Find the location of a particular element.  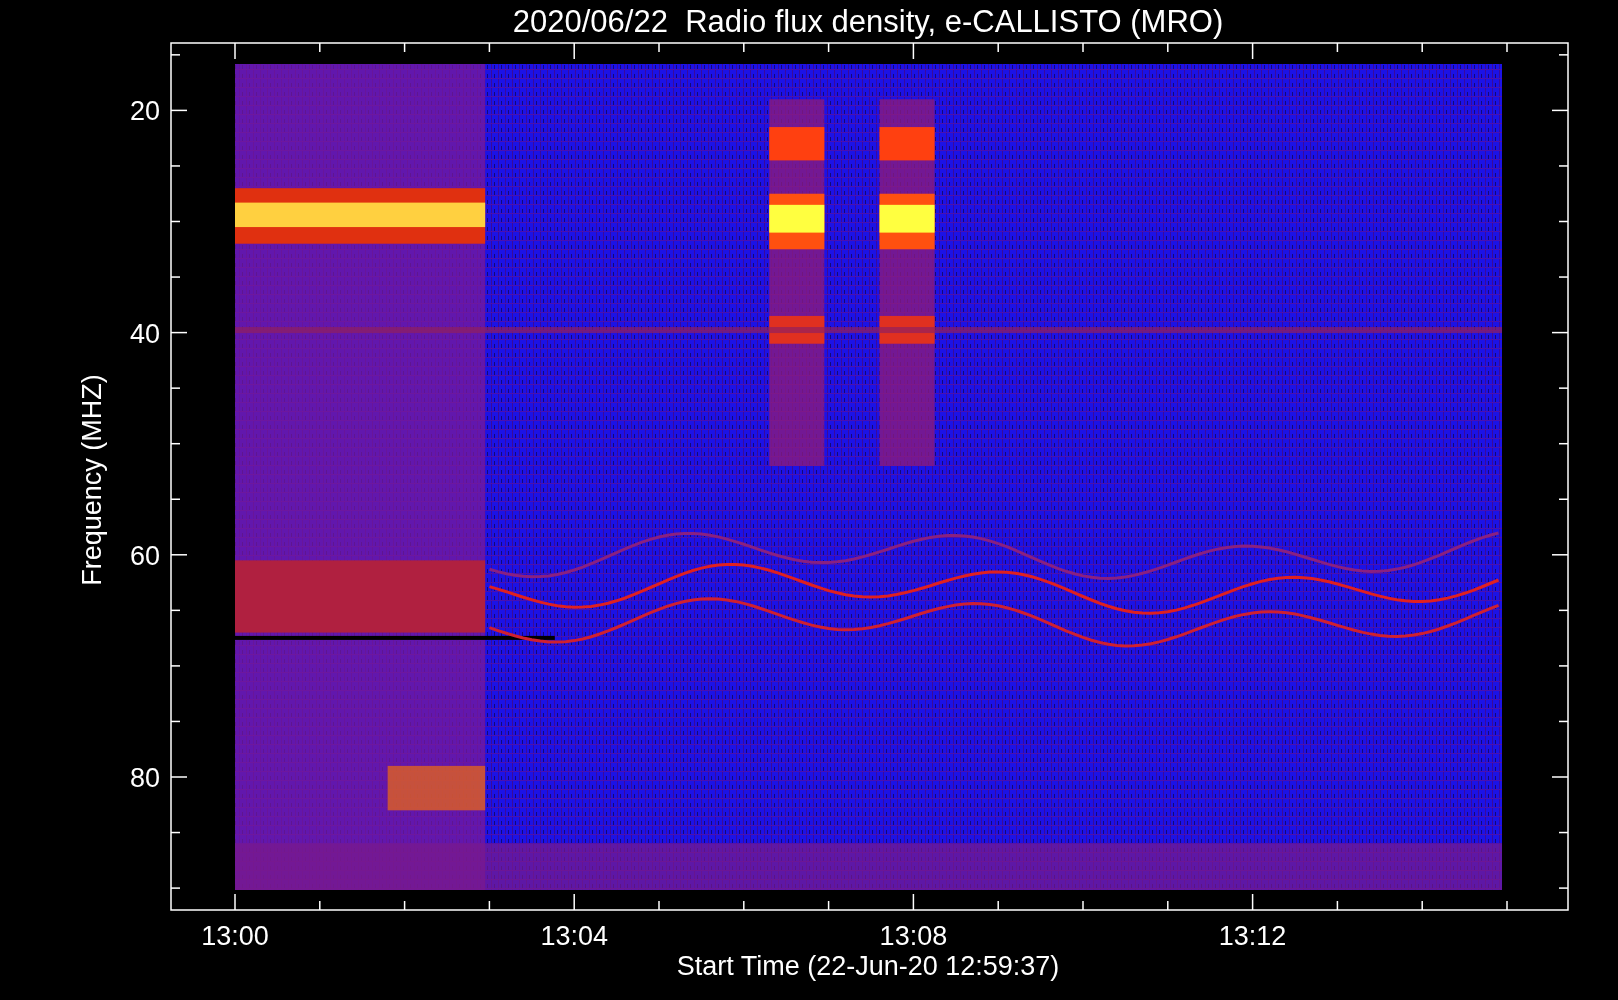

chart-title: 2020/06/22 Radio flux density, e-CALLISTO (MRO) is located at coordinates (868, 21).